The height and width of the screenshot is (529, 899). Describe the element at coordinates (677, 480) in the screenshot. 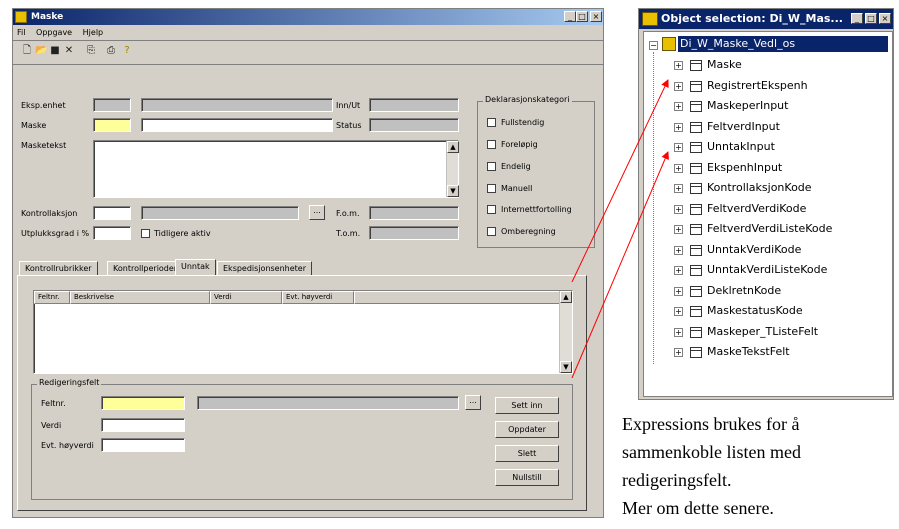

I see `caption-line-3: redigeringsfelt.` at that location.